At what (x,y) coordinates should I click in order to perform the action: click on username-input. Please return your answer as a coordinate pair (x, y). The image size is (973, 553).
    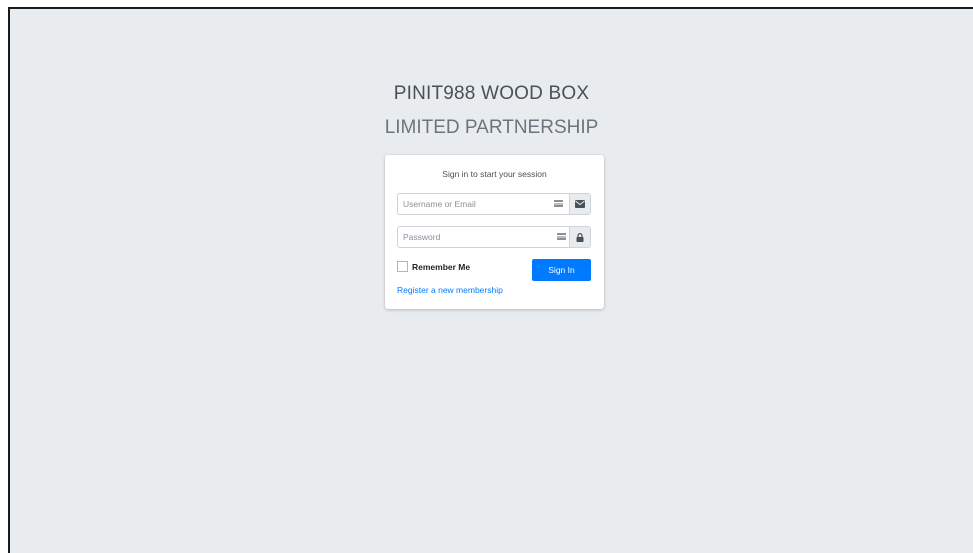
    Looking at the image, I should click on (483, 204).